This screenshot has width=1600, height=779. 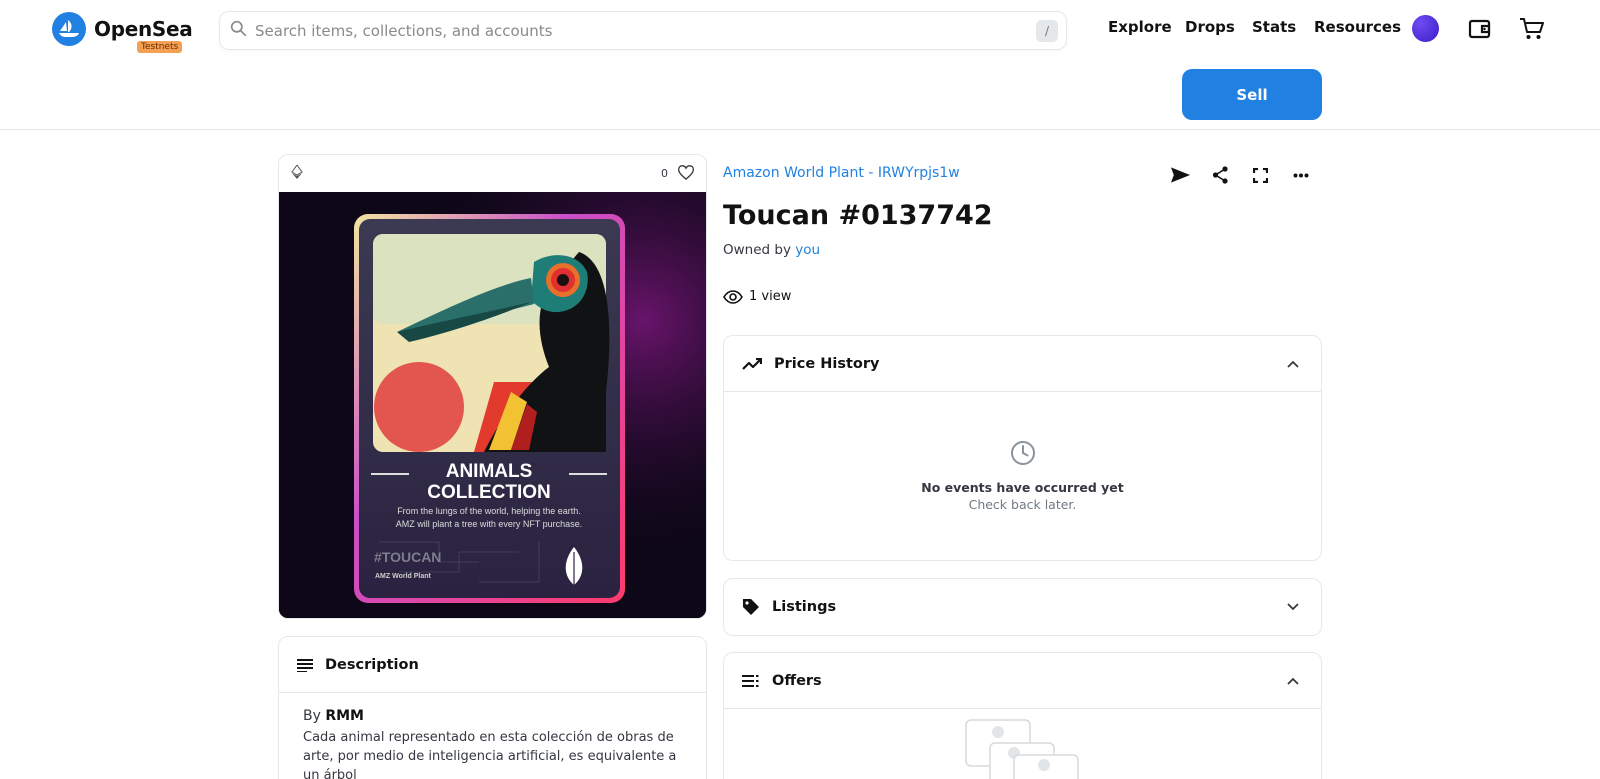 I want to click on search-bar: /, so click(x=643, y=30).